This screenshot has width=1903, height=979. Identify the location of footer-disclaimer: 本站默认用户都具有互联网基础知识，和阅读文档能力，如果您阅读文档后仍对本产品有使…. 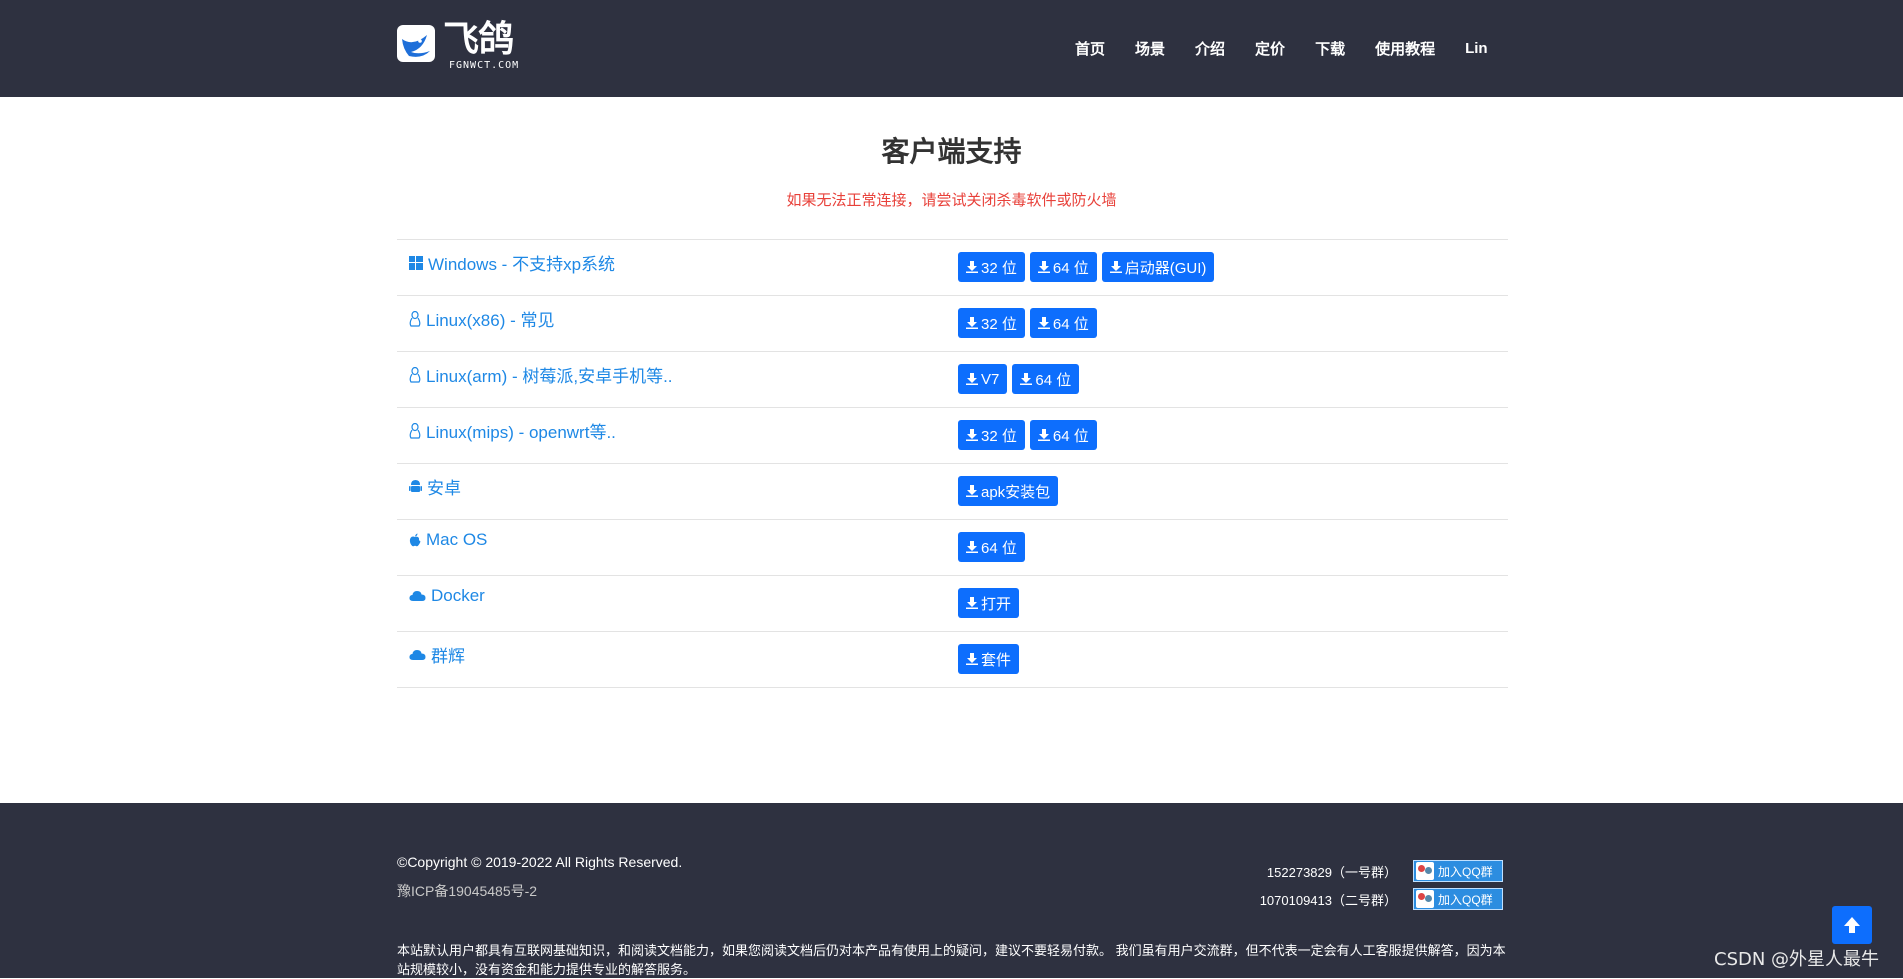
(951, 960).